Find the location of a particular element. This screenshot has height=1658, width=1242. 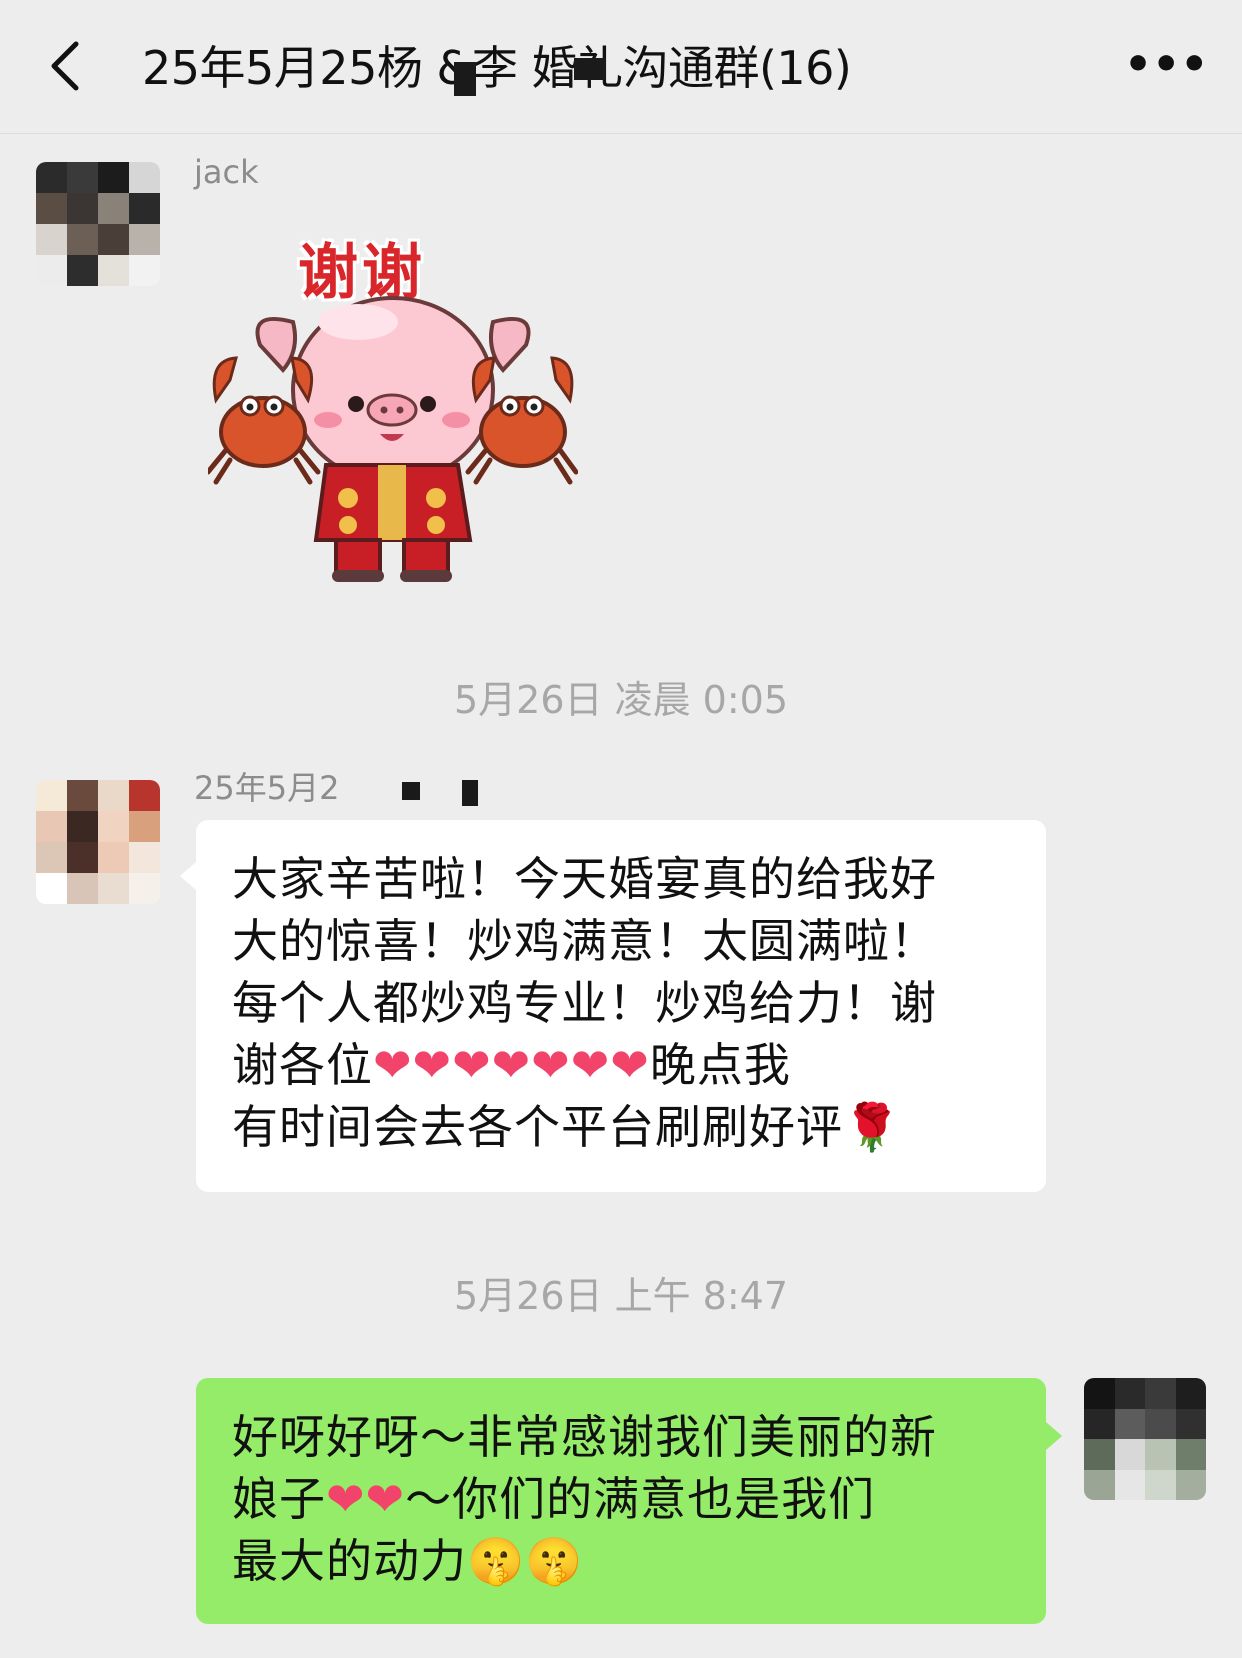

timestamp: 5月26日 凌晨 0:05 is located at coordinates (621, 700).